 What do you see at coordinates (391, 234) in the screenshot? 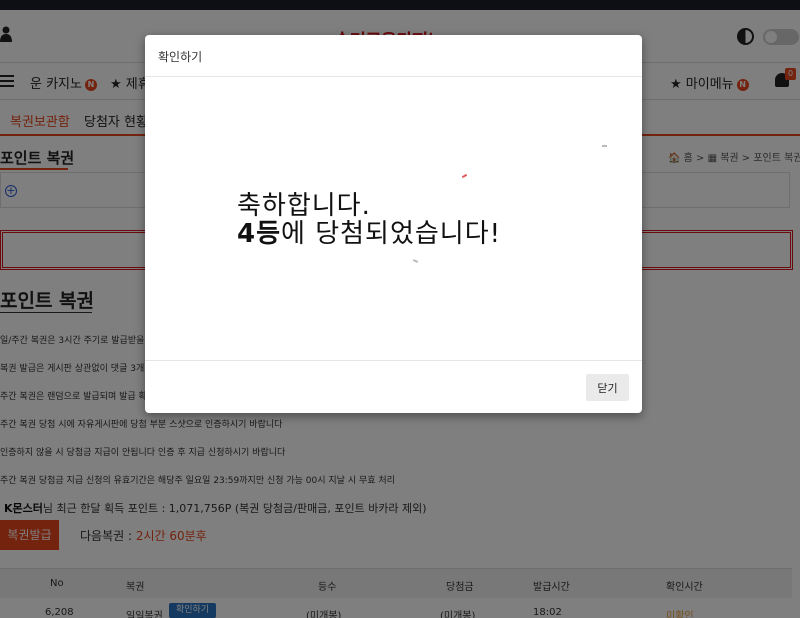
I see `congrats-line-2-text: 에 당첨되었습니다!` at bounding box center [391, 234].